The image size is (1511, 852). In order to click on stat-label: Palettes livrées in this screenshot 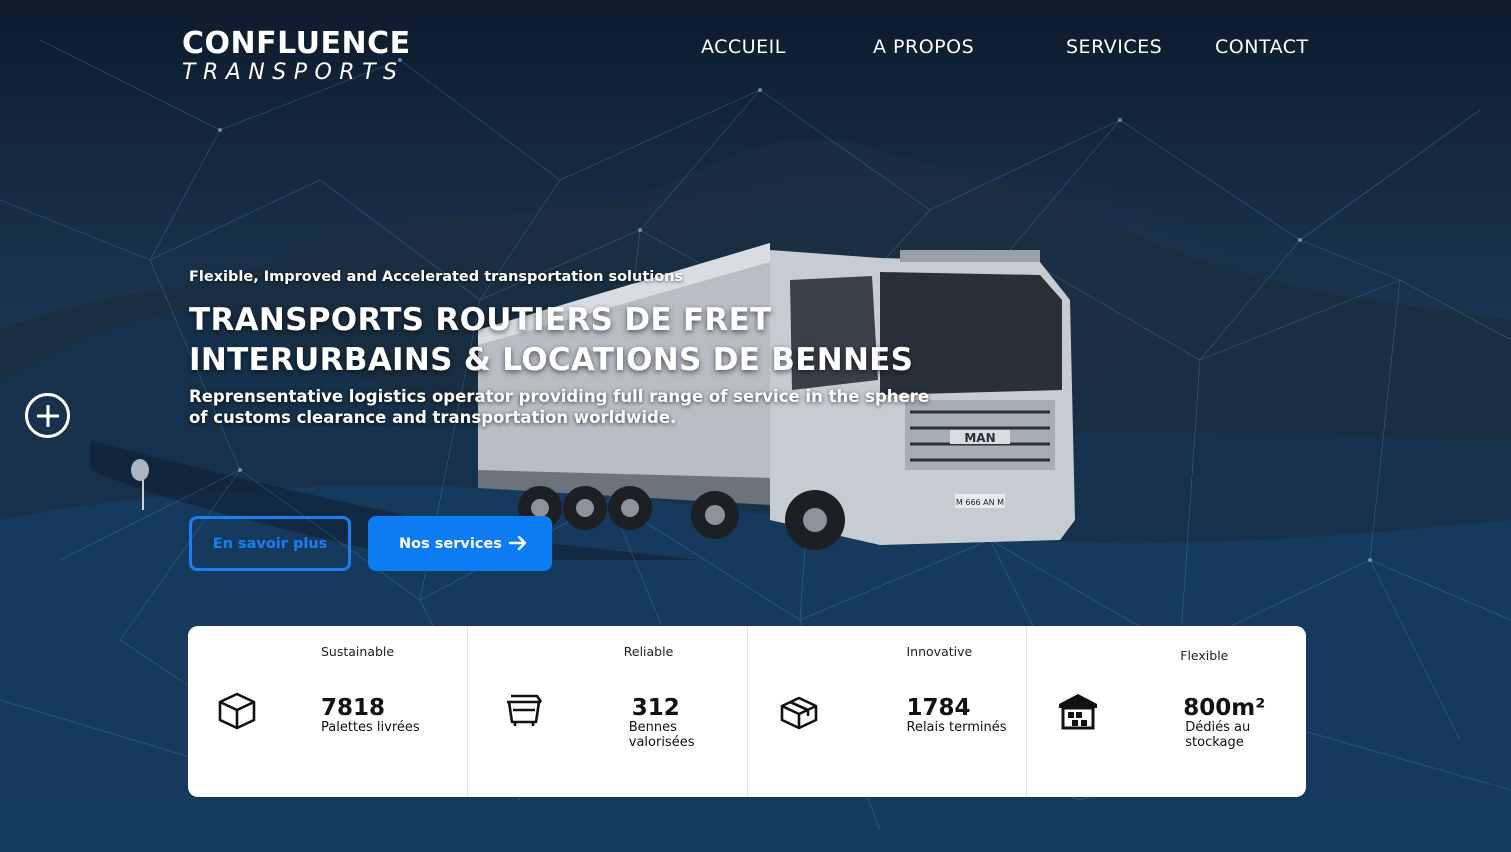, I will do `click(370, 727)`.